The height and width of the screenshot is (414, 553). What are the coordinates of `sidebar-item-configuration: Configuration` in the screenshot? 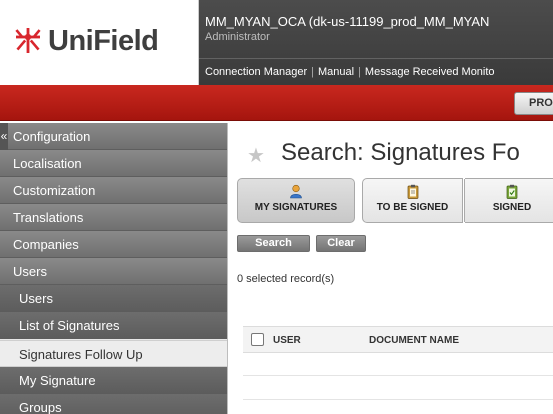 It's located at (113, 136).